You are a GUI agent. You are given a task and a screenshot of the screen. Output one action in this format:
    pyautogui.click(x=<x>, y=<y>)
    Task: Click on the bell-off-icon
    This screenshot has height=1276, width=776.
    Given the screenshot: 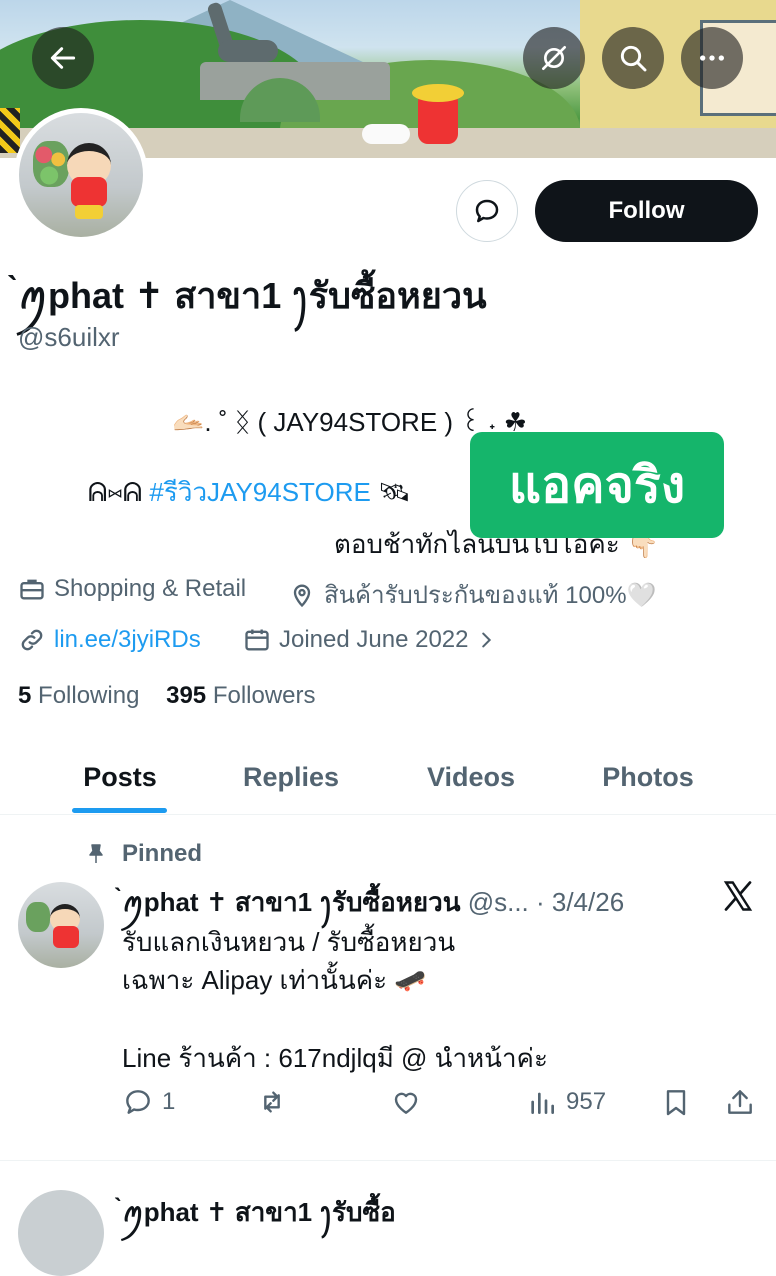 What is the action you would take?
    pyautogui.click(x=554, y=58)
    